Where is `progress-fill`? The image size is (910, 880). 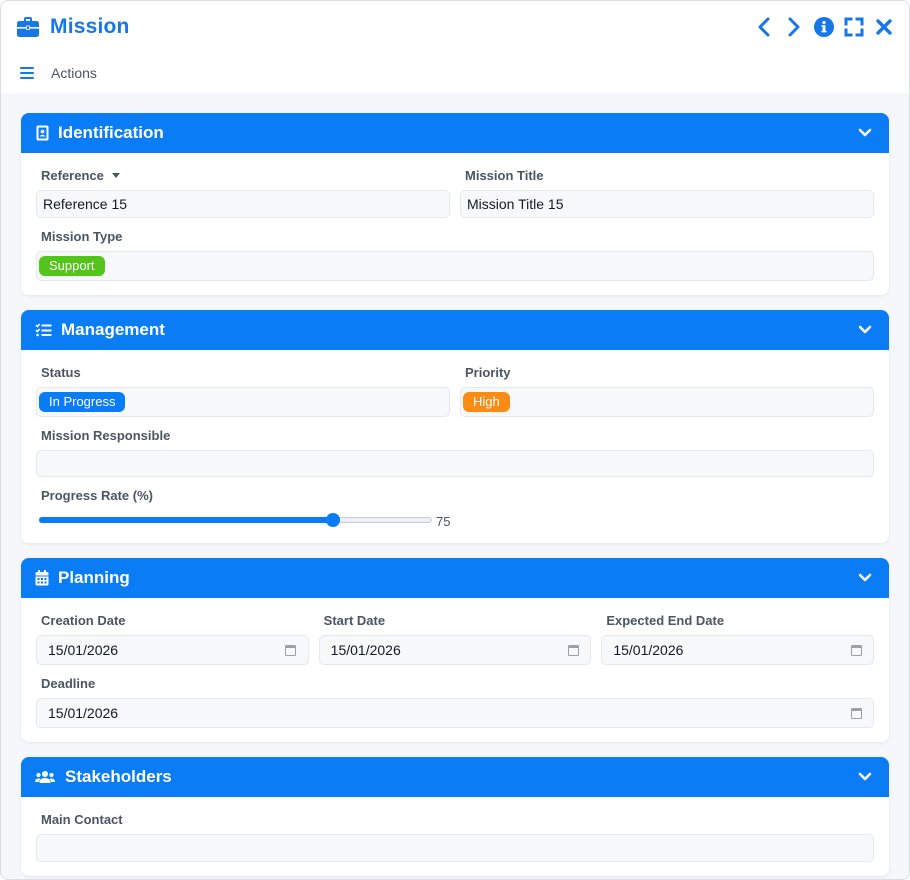 progress-fill is located at coordinates (186, 519).